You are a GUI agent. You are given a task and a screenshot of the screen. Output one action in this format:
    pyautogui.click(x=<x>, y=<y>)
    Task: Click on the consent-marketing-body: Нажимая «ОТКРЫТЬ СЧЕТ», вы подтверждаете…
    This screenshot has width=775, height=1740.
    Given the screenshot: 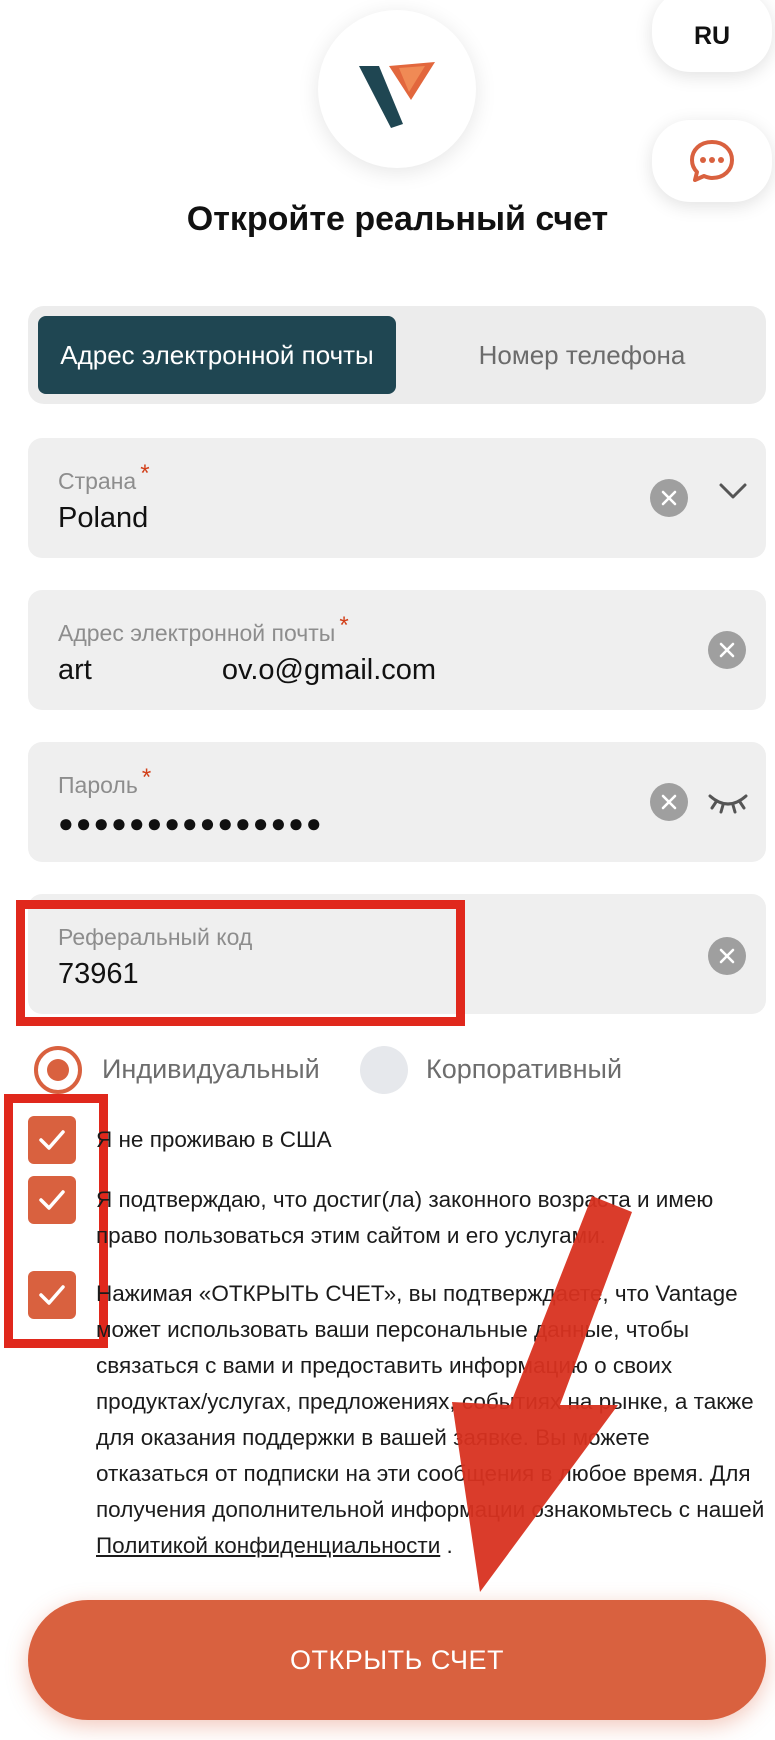 What is the action you would take?
    pyautogui.click(x=430, y=1401)
    